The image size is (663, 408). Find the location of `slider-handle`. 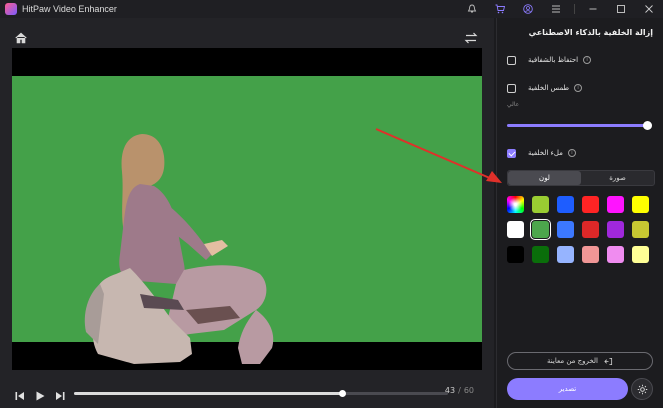

slider-handle is located at coordinates (647, 125).